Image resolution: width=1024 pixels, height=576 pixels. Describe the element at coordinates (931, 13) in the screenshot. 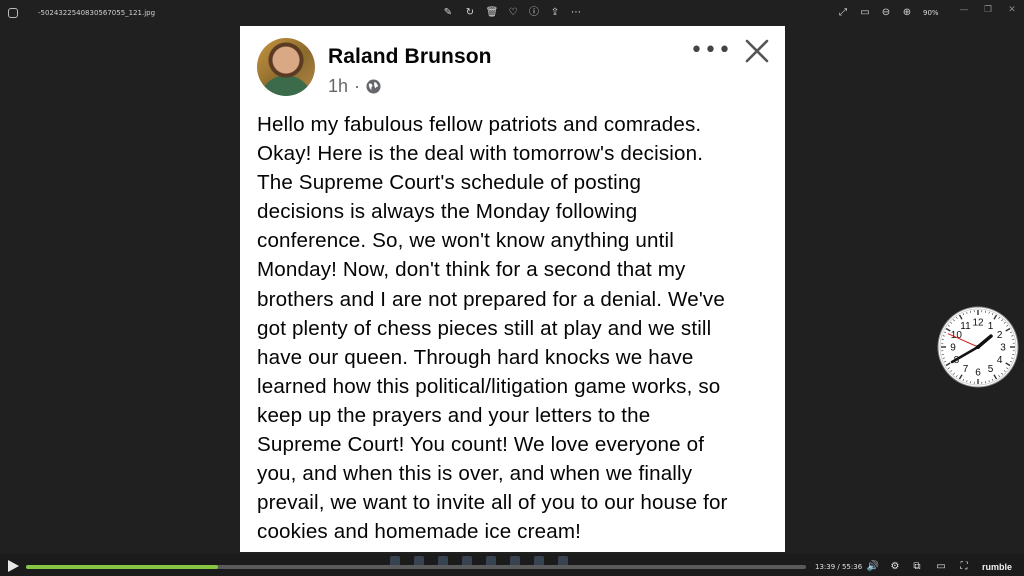

I see `zoom-level: 90%` at that location.